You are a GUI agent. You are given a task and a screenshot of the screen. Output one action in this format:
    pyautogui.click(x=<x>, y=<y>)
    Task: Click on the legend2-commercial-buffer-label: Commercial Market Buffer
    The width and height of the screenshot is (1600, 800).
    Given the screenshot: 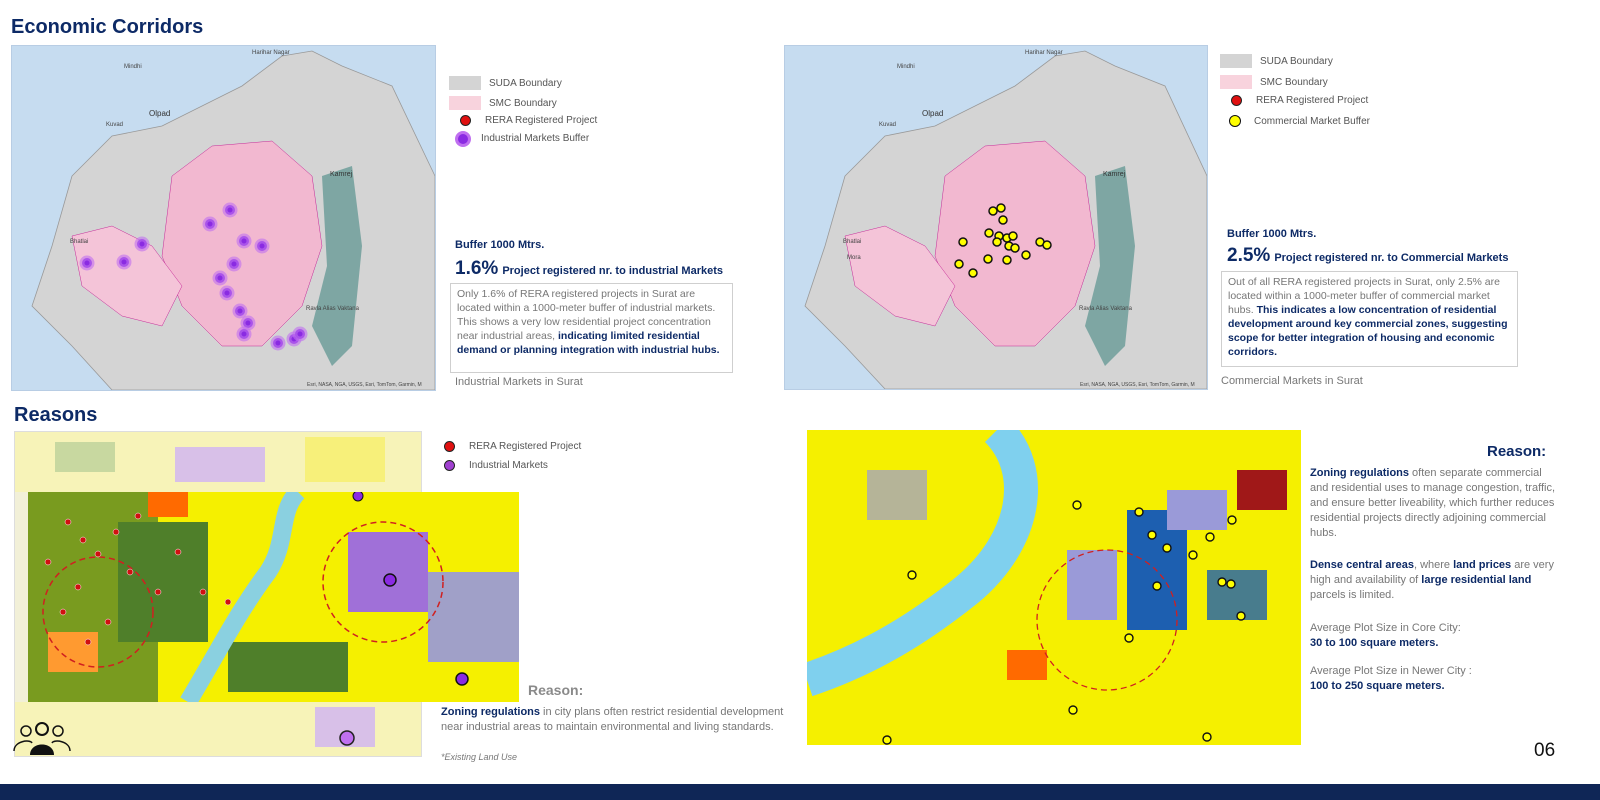 What is the action you would take?
    pyautogui.click(x=1312, y=121)
    